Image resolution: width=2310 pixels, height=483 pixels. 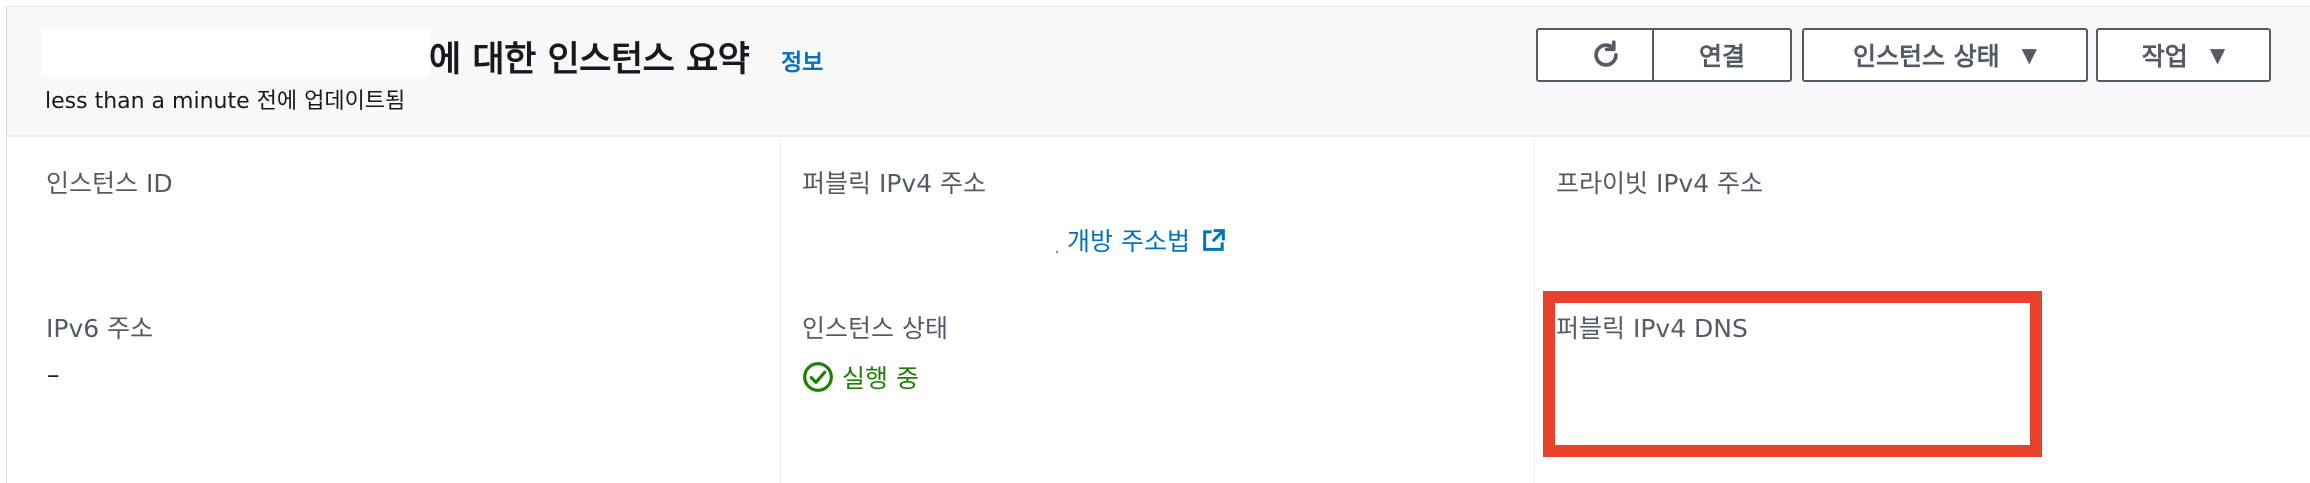 What do you see at coordinates (802, 60) in the screenshot?
I see `info-link: 정보` at bounding box center [802, 60].